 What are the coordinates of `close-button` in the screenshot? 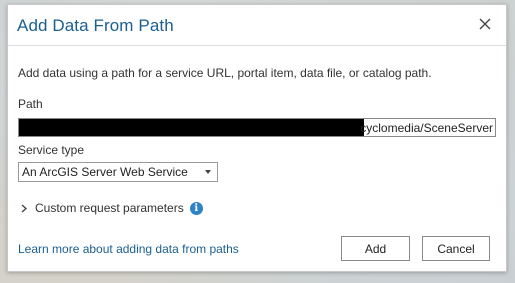 It's located at (485, 24).